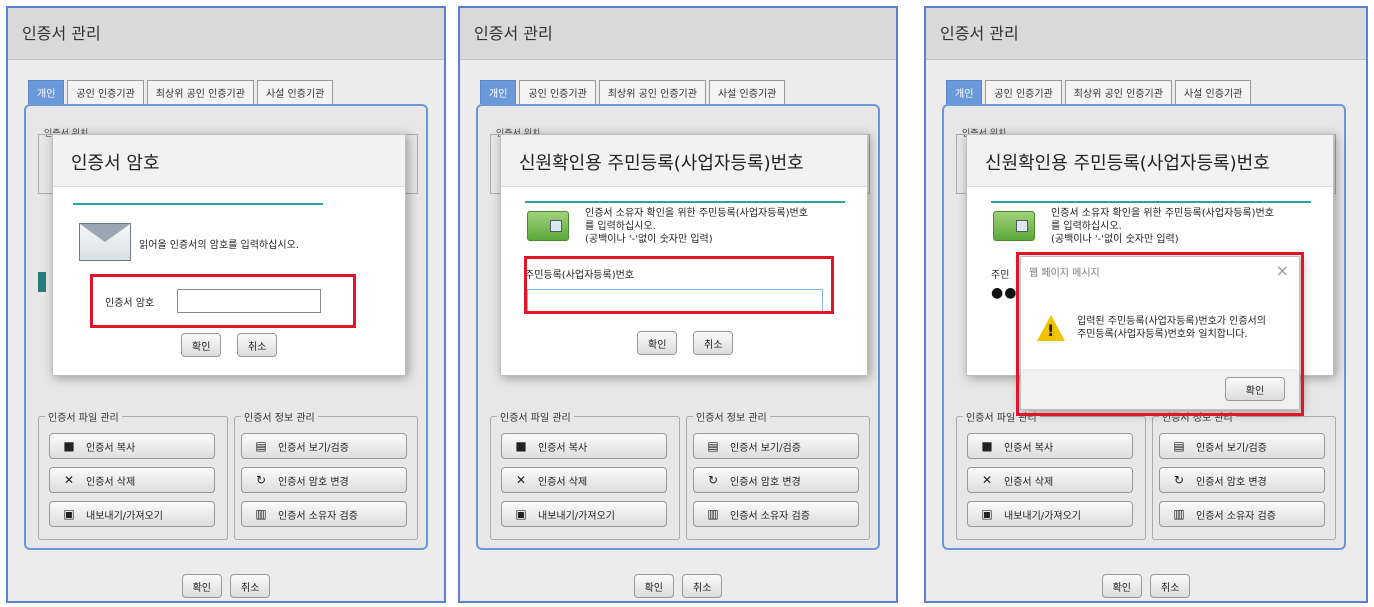 The image size is (1374, 607). Describe the element at coordinates (229, 161) in the screenshot. I see `dialog-title: 인증서 암호` at that location.